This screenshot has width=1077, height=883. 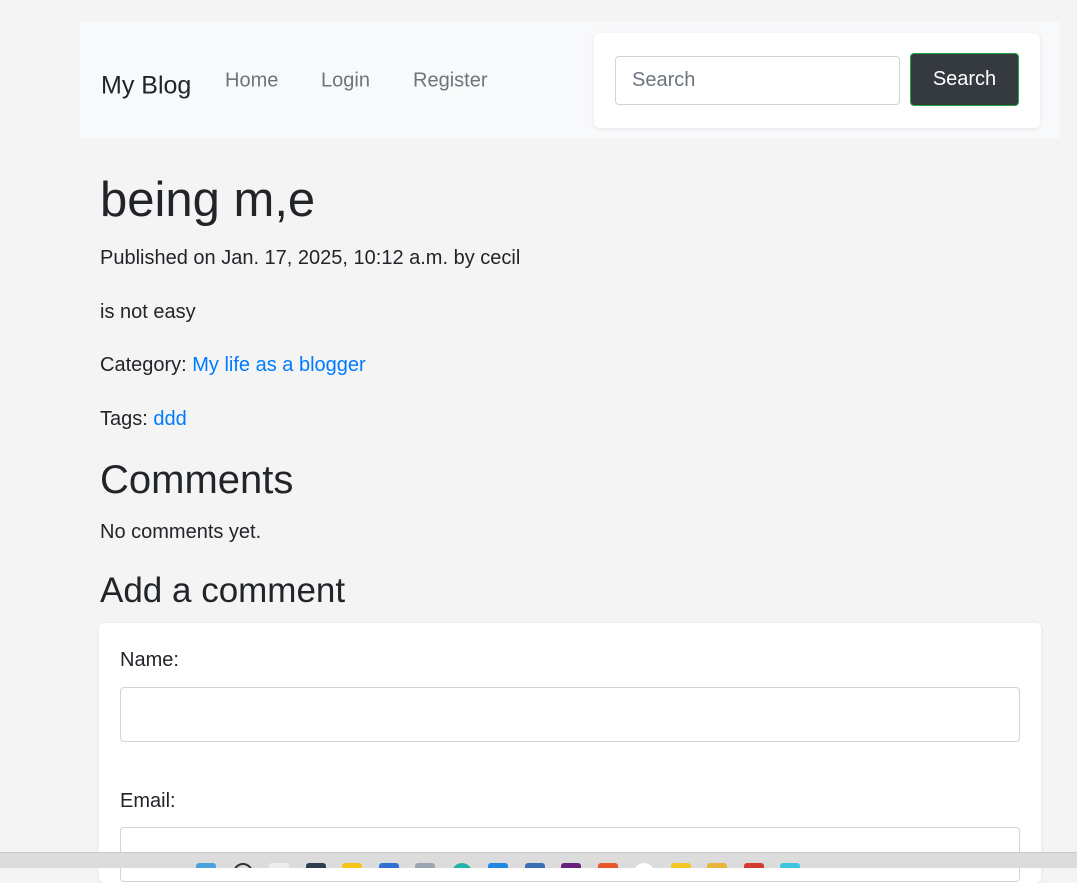 What do you see at coordinates (498, 865) in the screenshot?
I see `edge-icon` at bounding box center [498, 865].